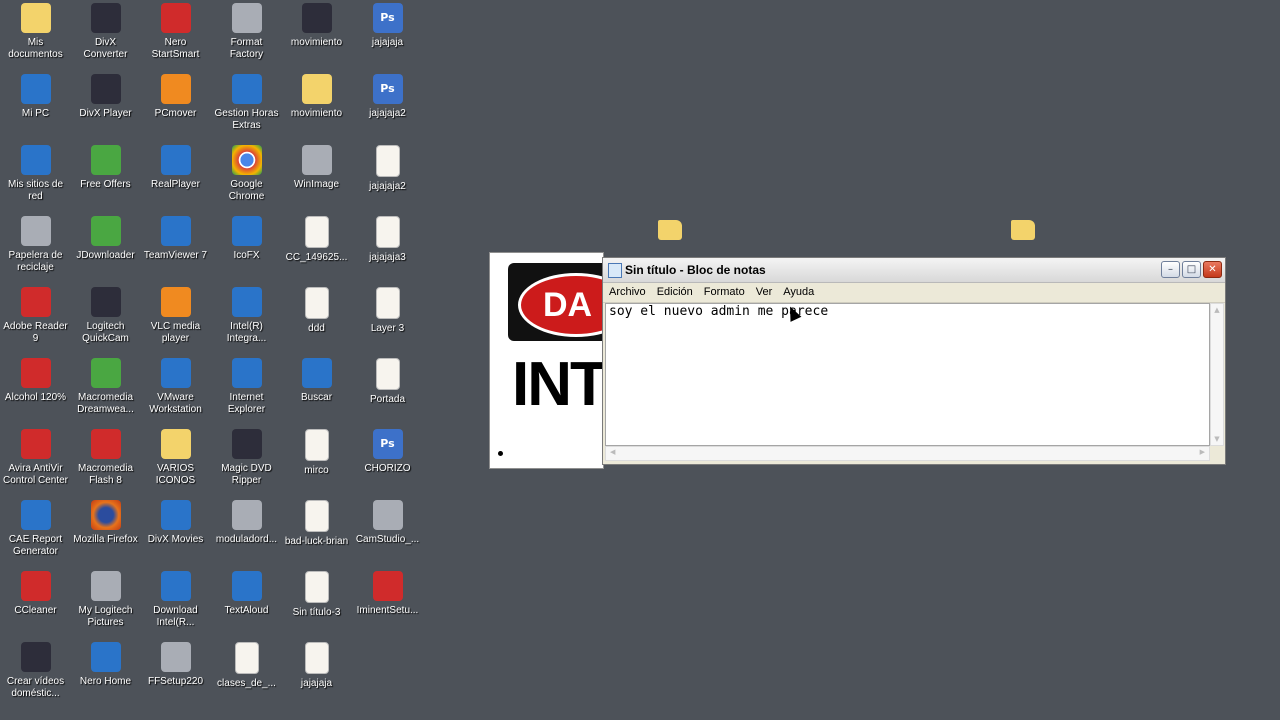 This screenshot has height=720, width=1280. What do you see at coordinates (387, 240) in the screenshot?
I see `desktop-icon: jajajaja3` at bounding box center [387, 240].